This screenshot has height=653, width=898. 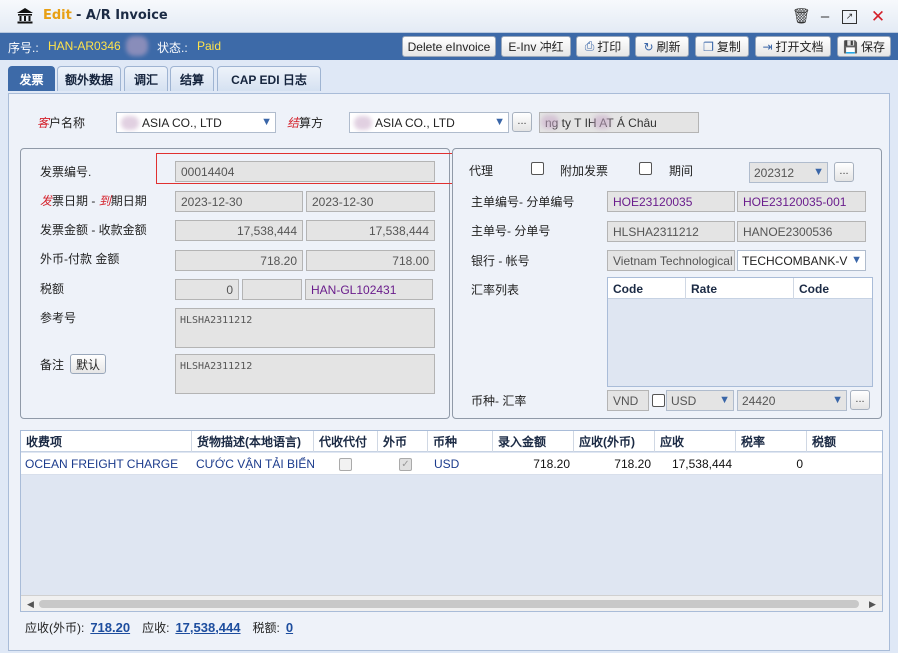 What do you see at coordinates (632, 463) in the screenshot?
I see `cell-ar-fx: 718.20` at bounding box center [632, 463].